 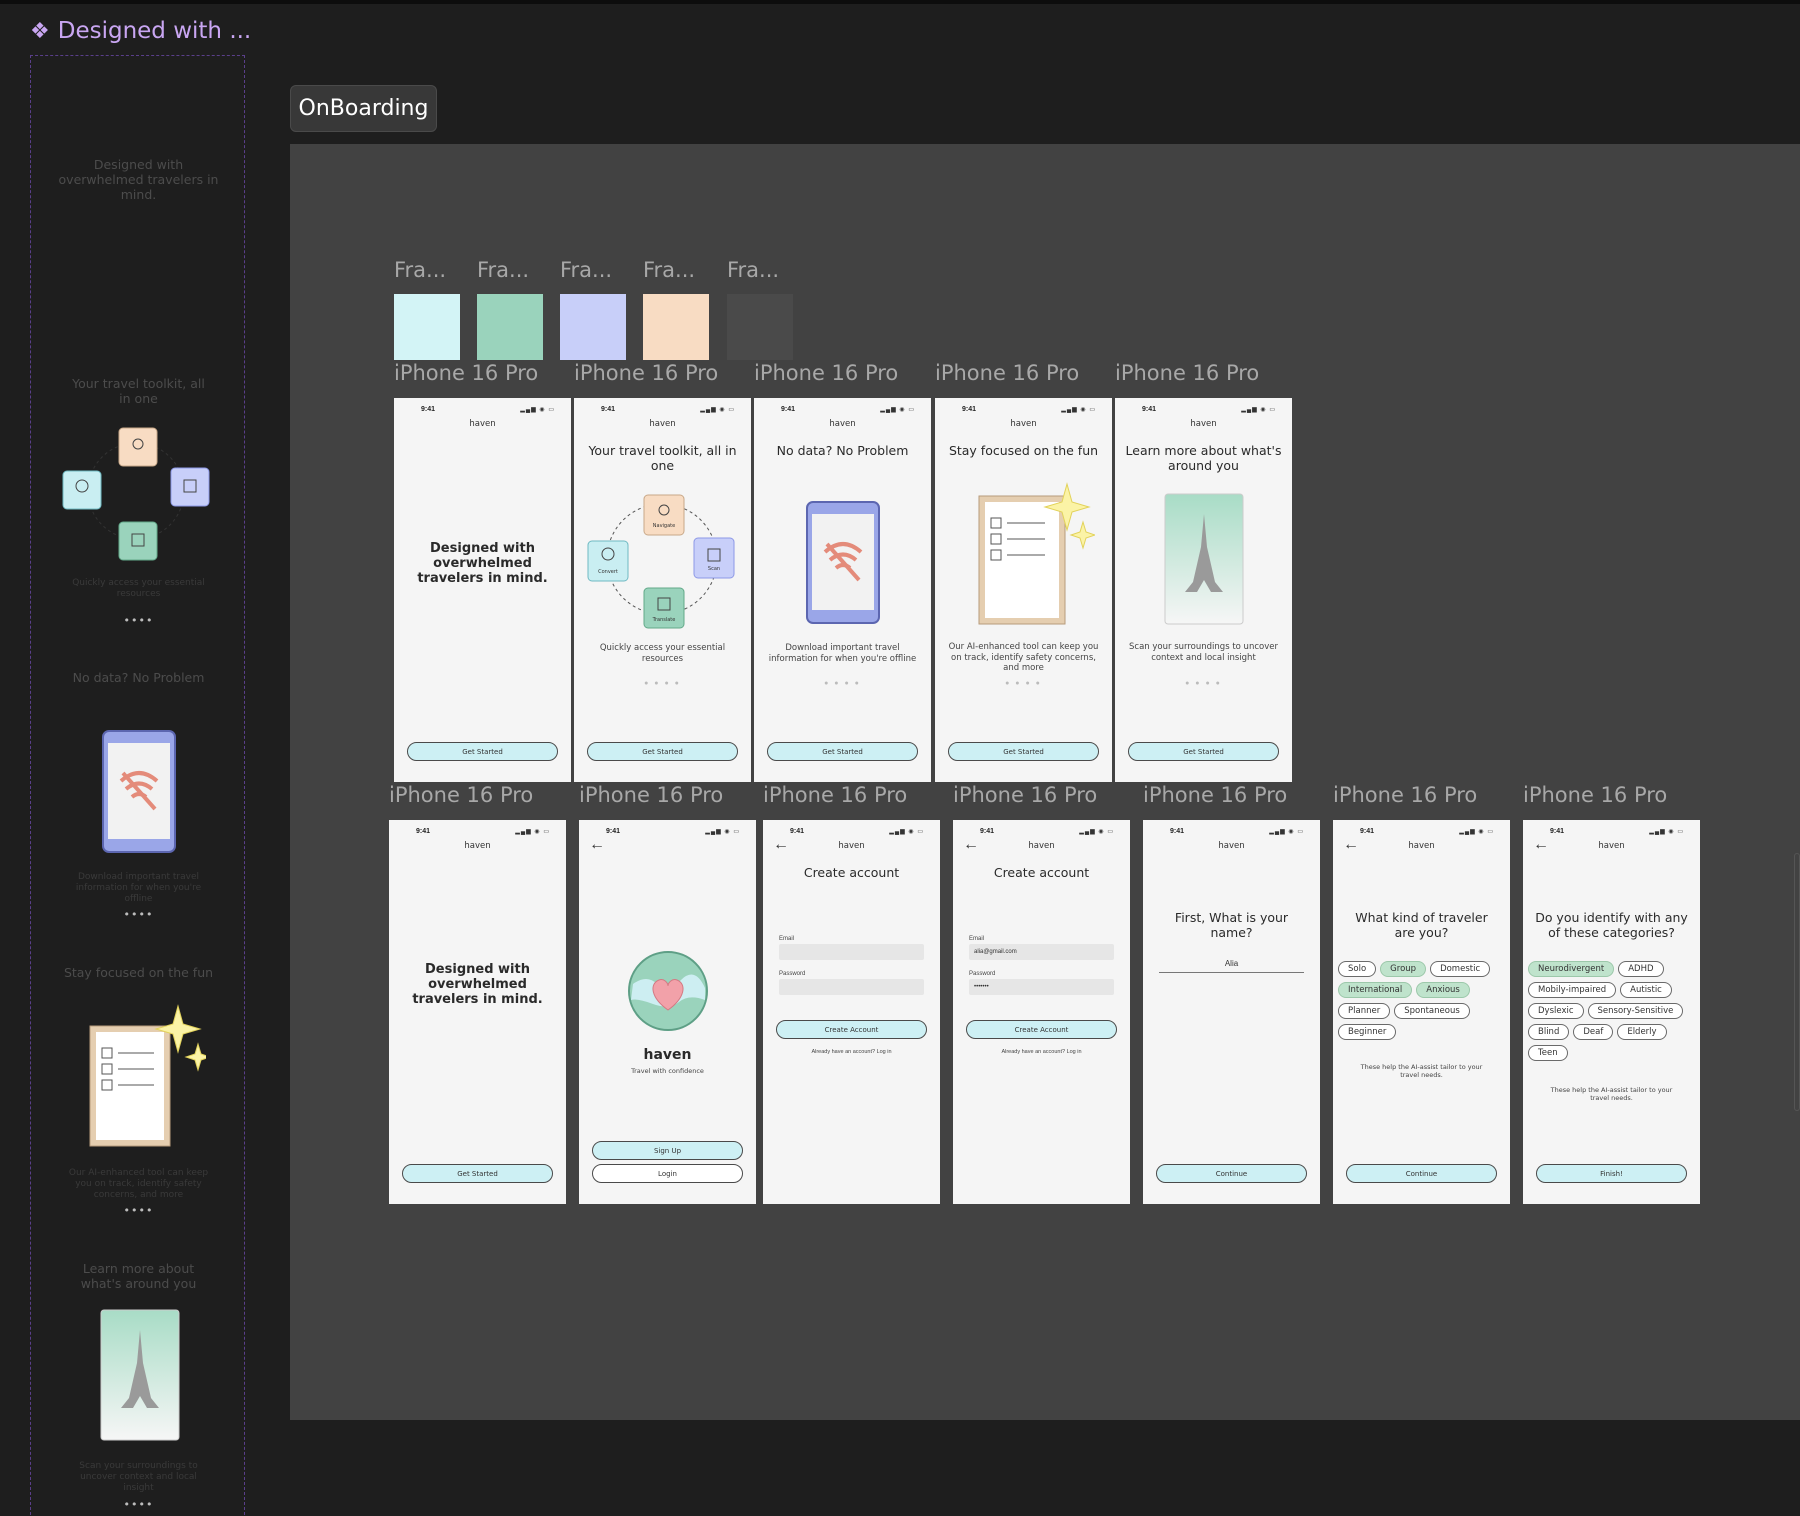 I want to click on chip-option: Blind, so click(x=1549, y=1032).